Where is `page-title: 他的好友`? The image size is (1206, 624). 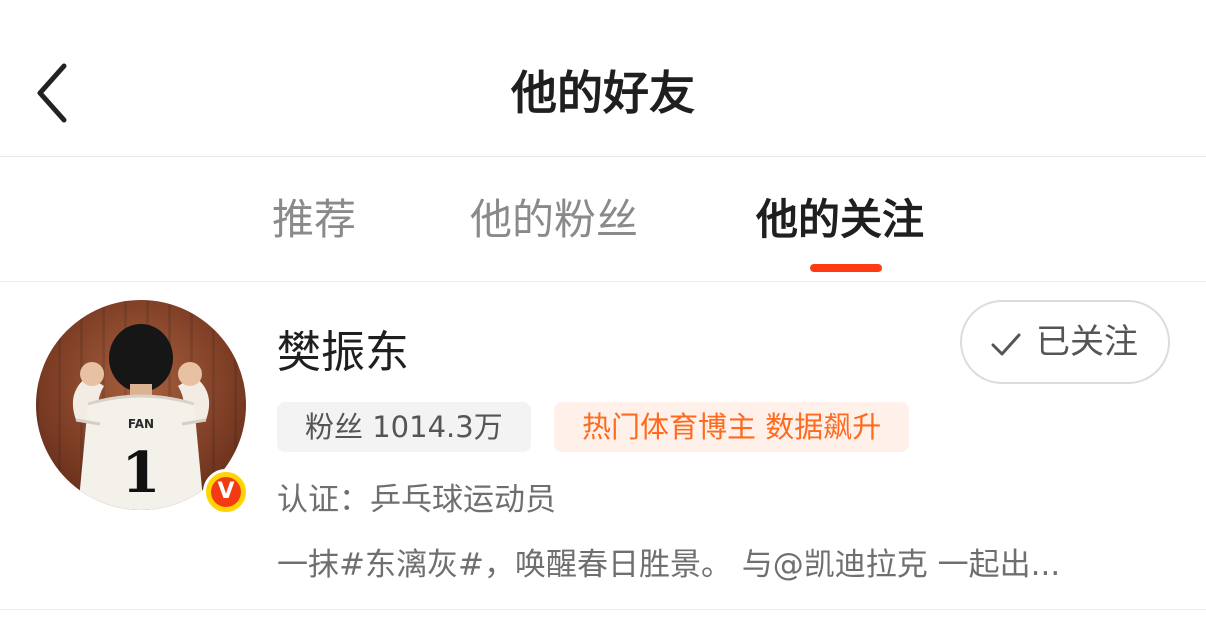 page-title: 他的好友 is located at coordinates (603, 93).